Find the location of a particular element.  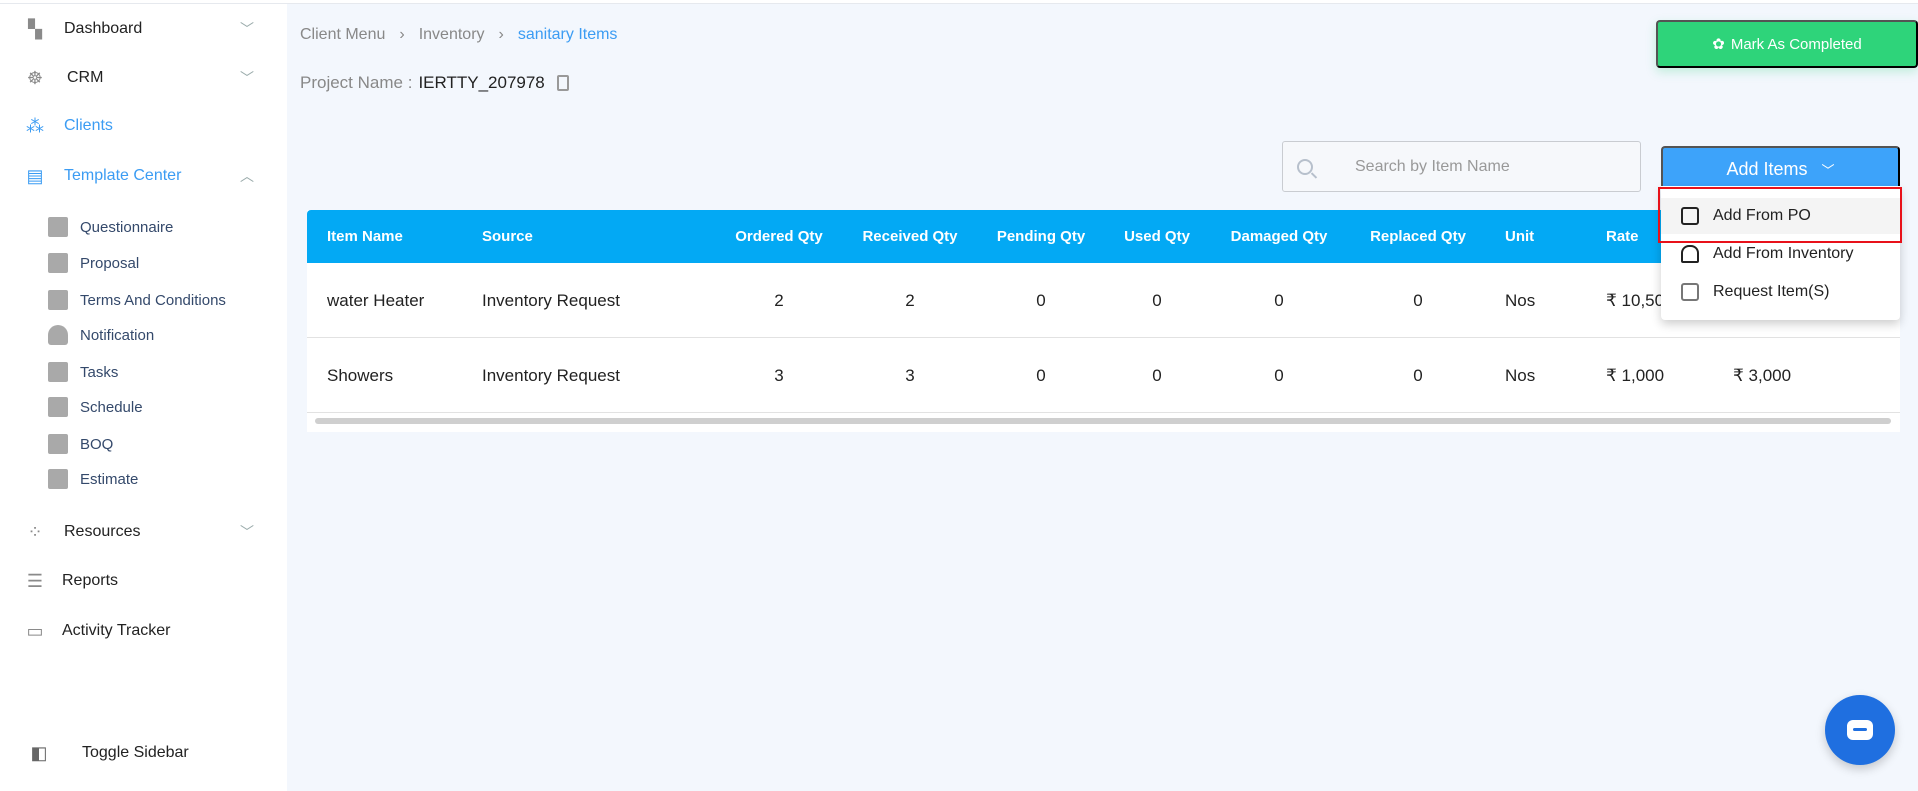

chat-icon is located at coordinates (1860, 730).